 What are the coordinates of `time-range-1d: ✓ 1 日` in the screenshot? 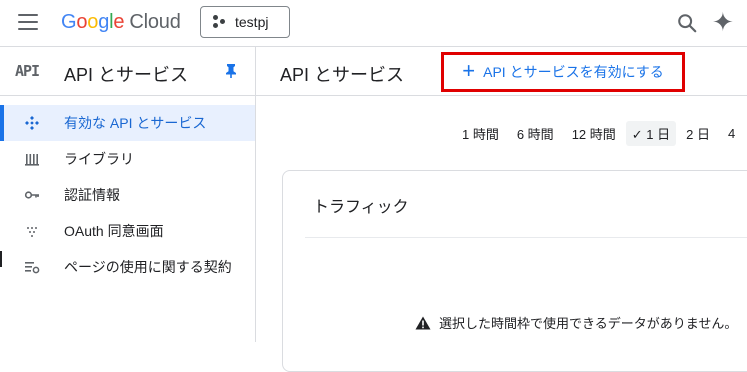 It's located at (651, 133).